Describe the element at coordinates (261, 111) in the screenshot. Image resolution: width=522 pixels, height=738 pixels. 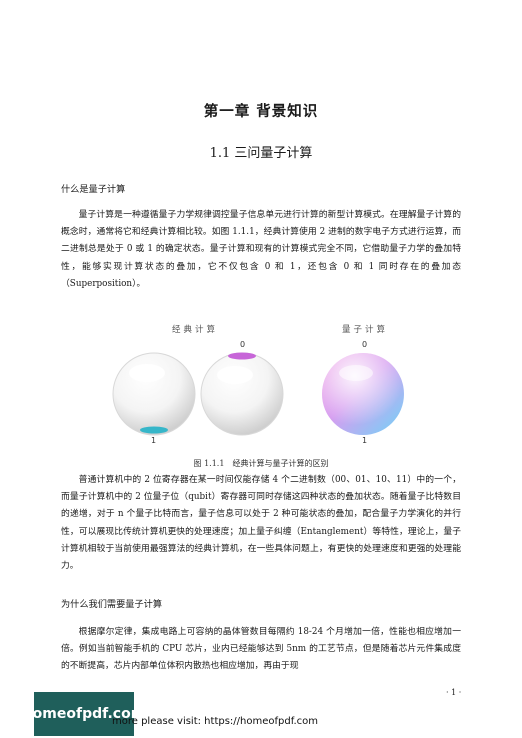
I see `chapter-title: 第一章 背景知识` at that location.